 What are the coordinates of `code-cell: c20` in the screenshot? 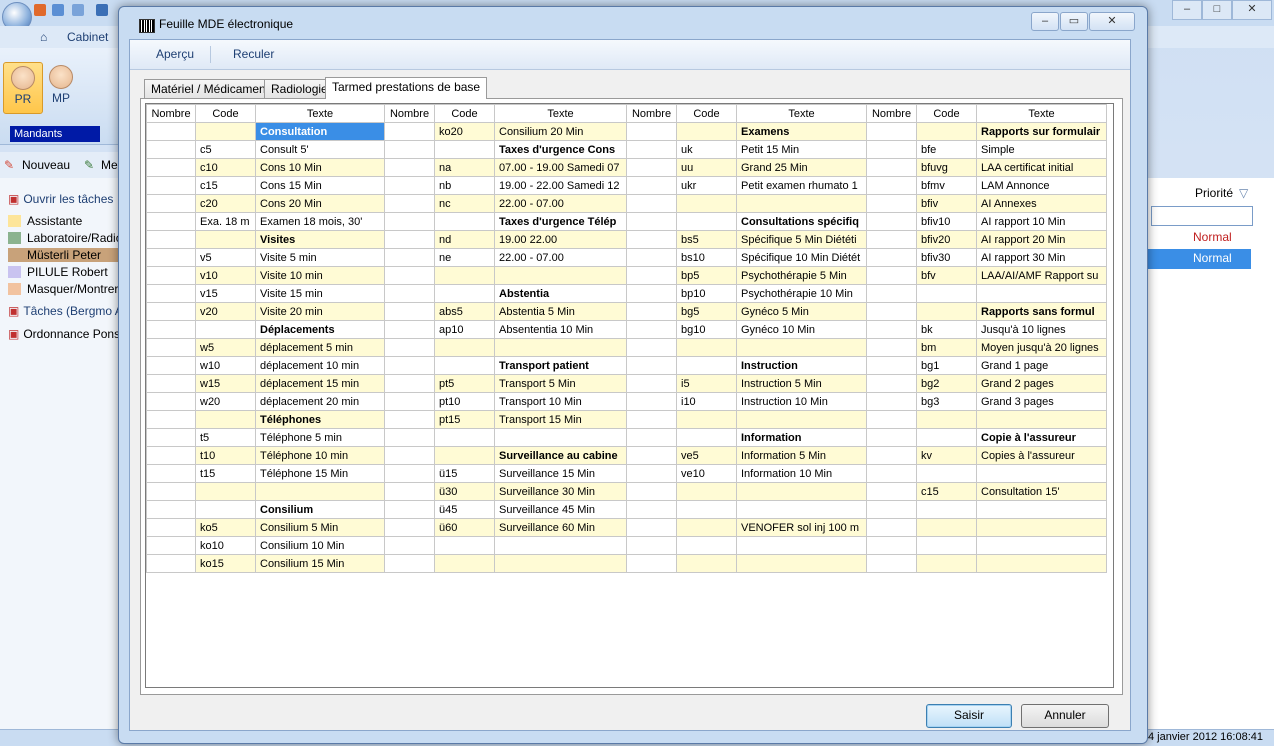 It's located at (225, 203).